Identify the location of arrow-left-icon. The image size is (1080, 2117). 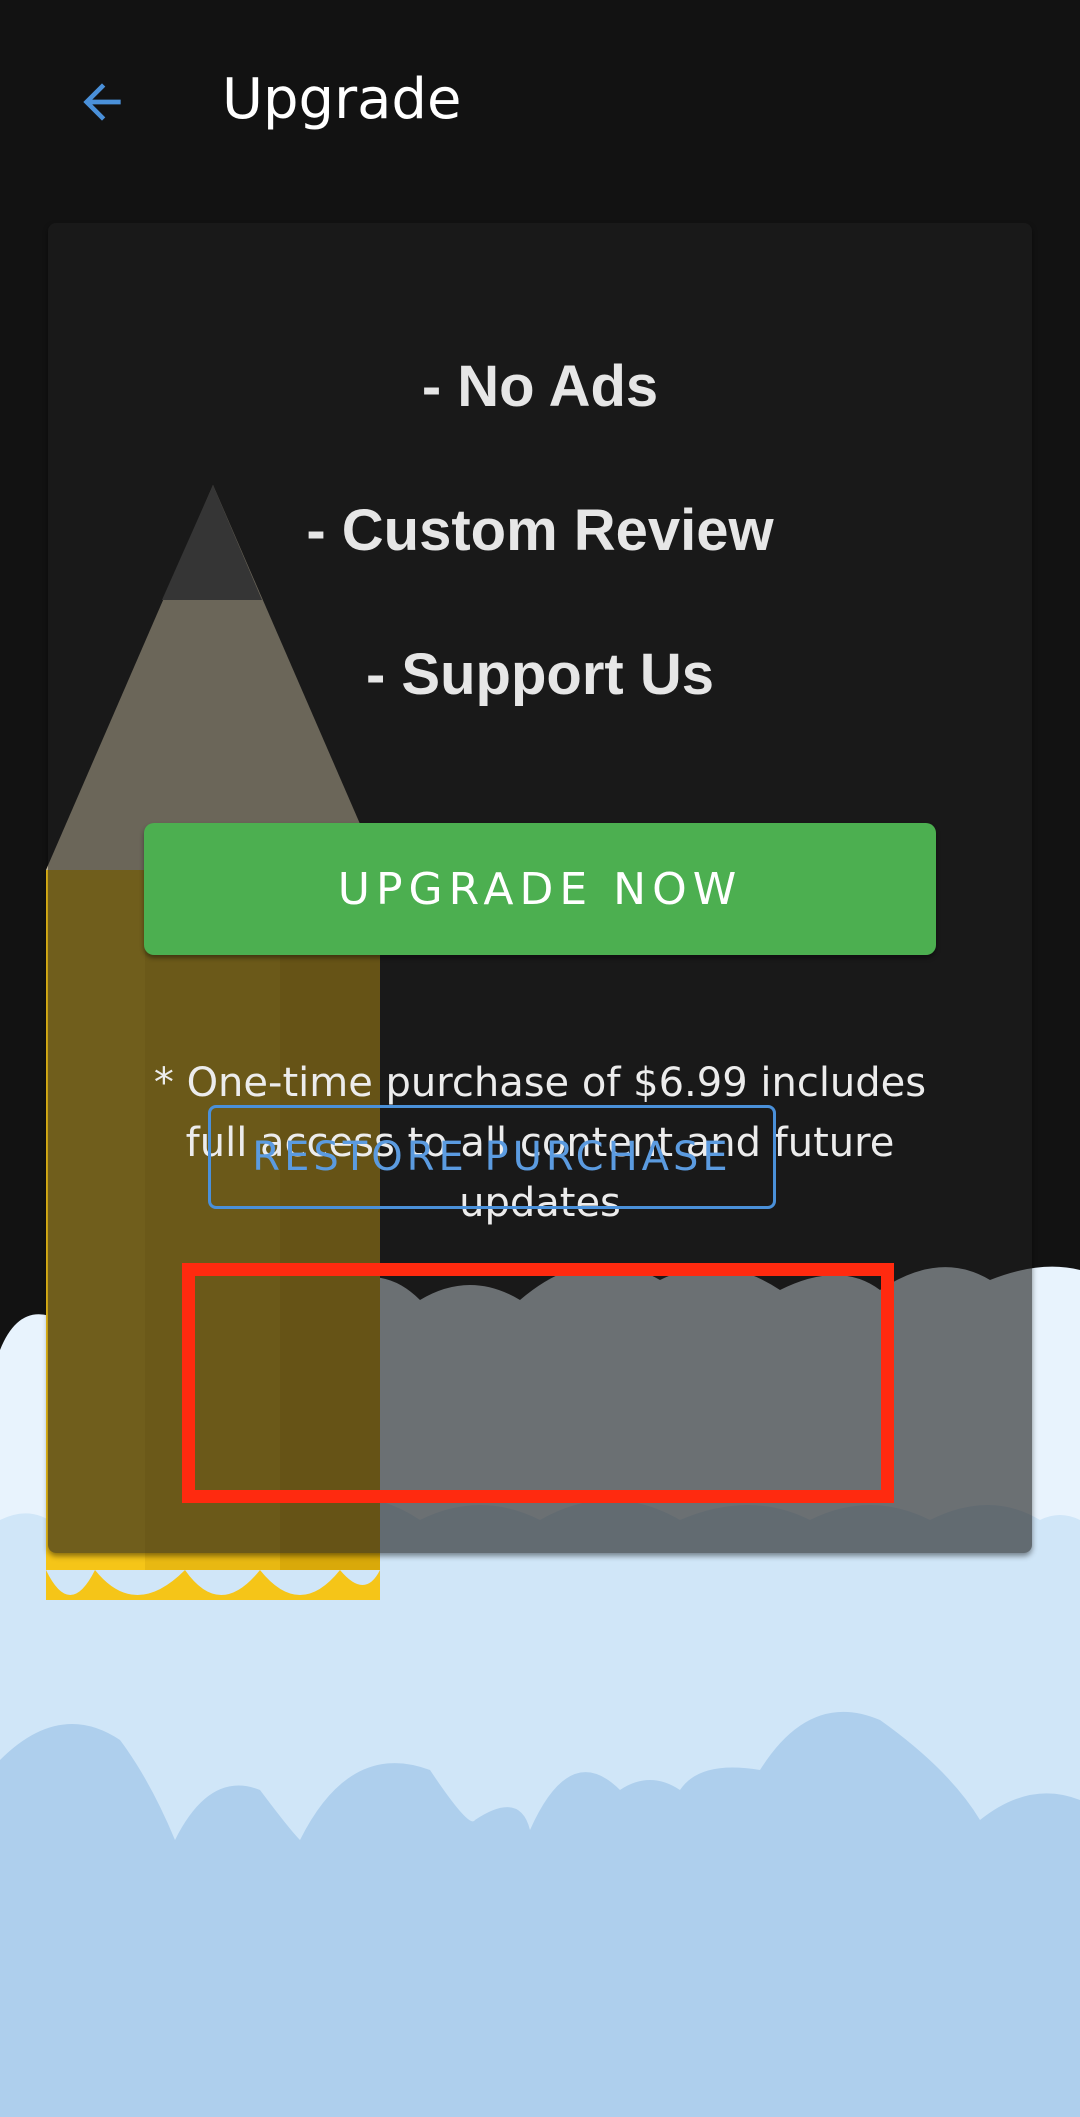
(102, 102).